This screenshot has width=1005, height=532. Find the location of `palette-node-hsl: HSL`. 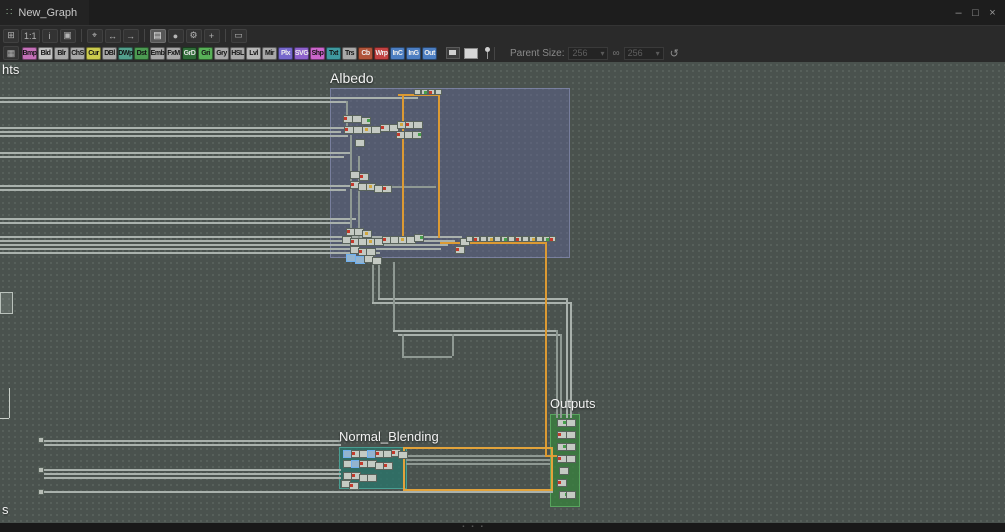

palette-node-hsl: HSL is located at coordinates (237, 53).